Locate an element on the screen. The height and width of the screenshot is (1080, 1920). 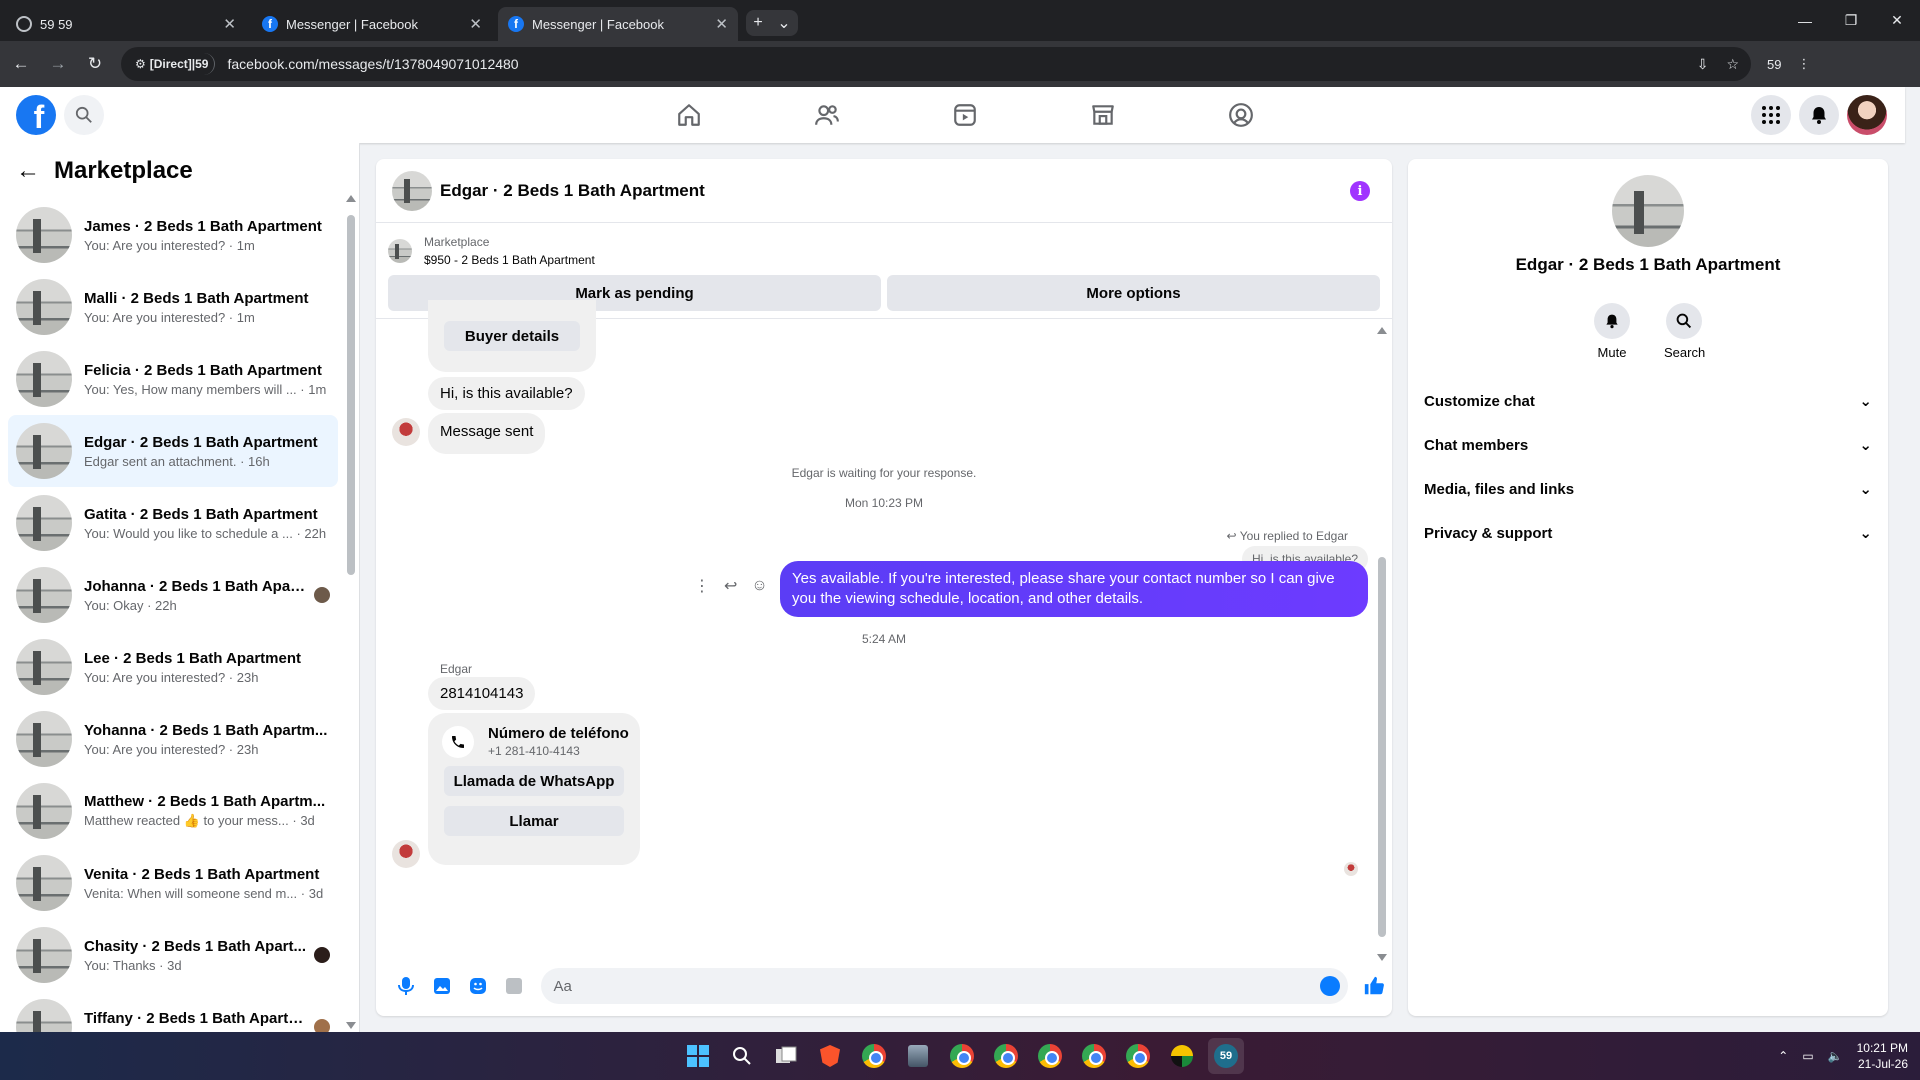
minimize-button: — is located at coordinates (1805, 20).